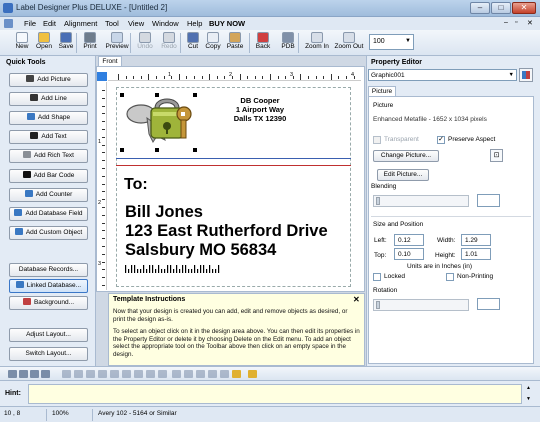 This screenshot has height=422, width=540. What do you see at coordinates (26, 174) in the screenshot?
I see `barcode-icon` at bounding box center [26, 174].